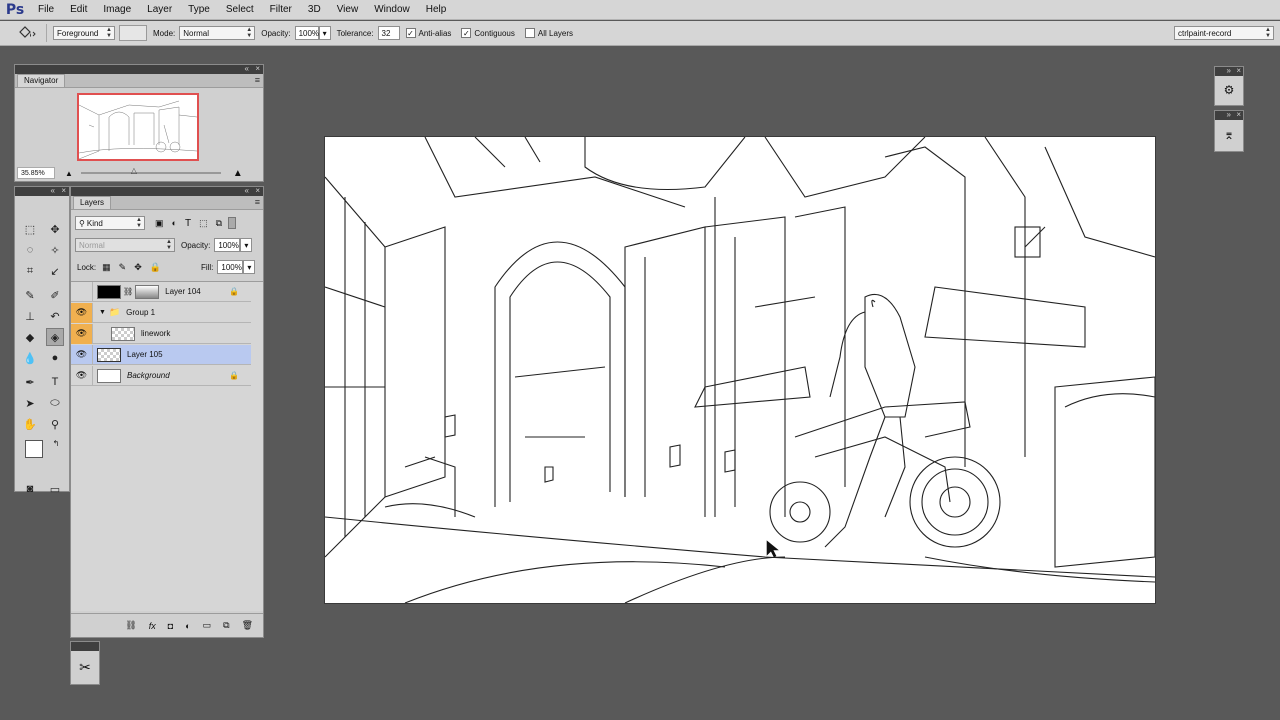 The image size is (1280, 720). I want to click on filter-pixel-icon: ▣, so click(159, 223).